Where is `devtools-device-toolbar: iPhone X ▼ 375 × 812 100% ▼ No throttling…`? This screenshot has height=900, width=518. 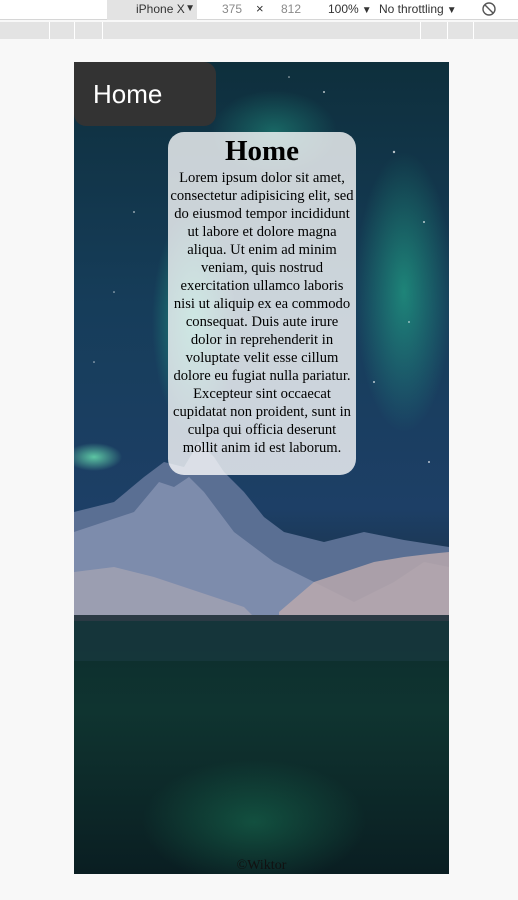 devtools-device-toolbar: iPhone X ▼ 375 × 812 100% ▼ No throttling… is located at coordinates (259, 10).